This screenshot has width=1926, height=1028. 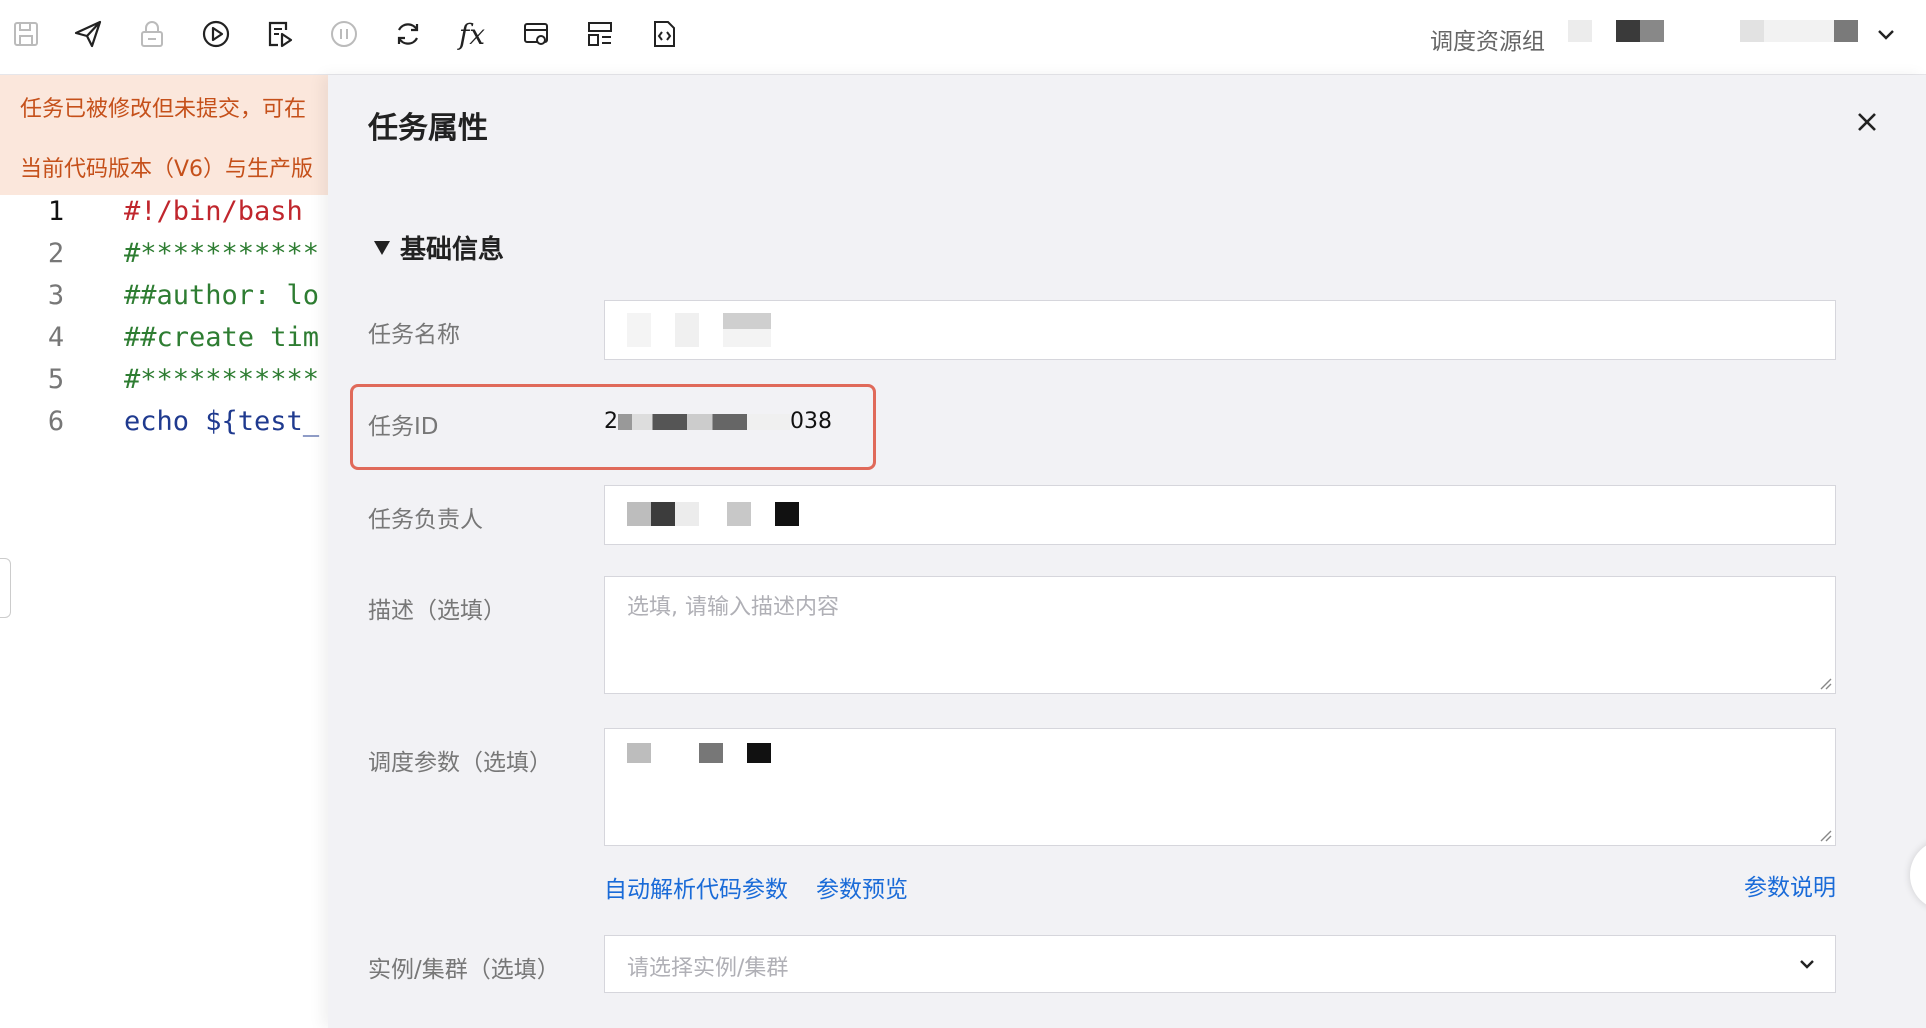 What do you see at coordinates (733, 607) in the screenshot?
I see `description-placeholder: 选填, 请输入描述内容` at bounding box center [733, 607].